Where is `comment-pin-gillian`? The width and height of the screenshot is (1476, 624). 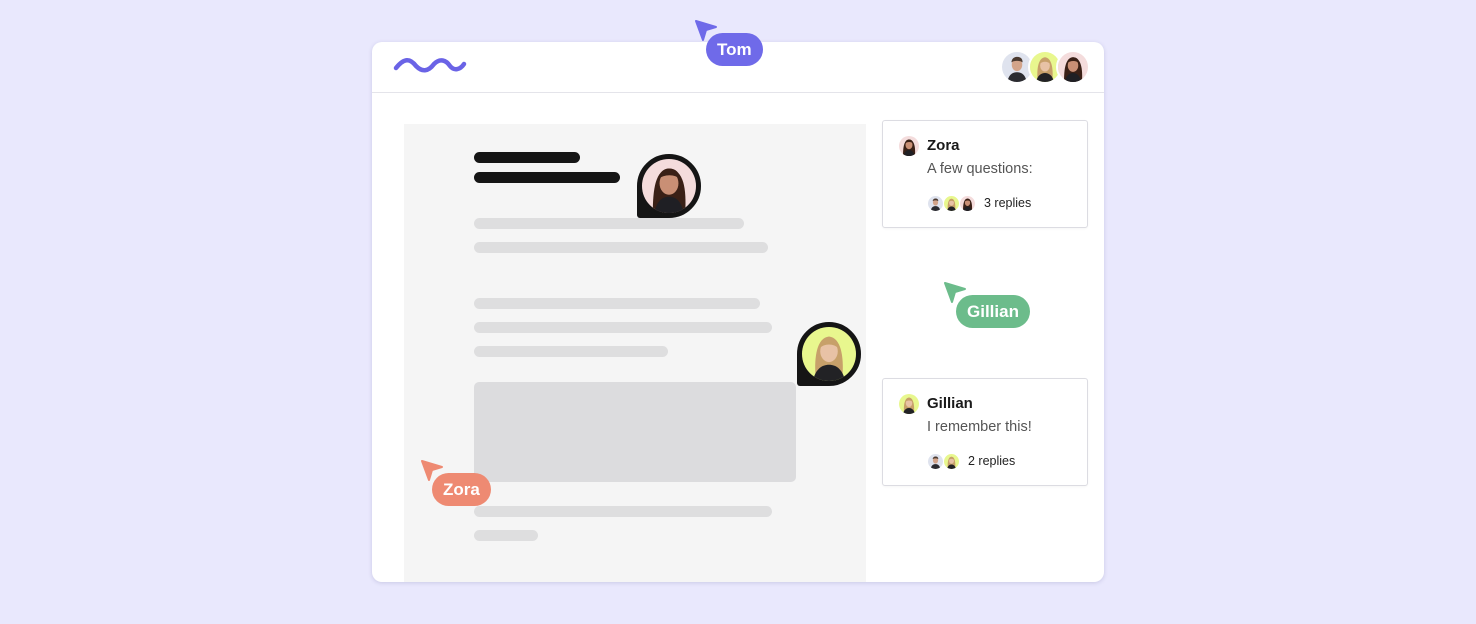 comment-pin-gillian is located at coordinates (829, 354).